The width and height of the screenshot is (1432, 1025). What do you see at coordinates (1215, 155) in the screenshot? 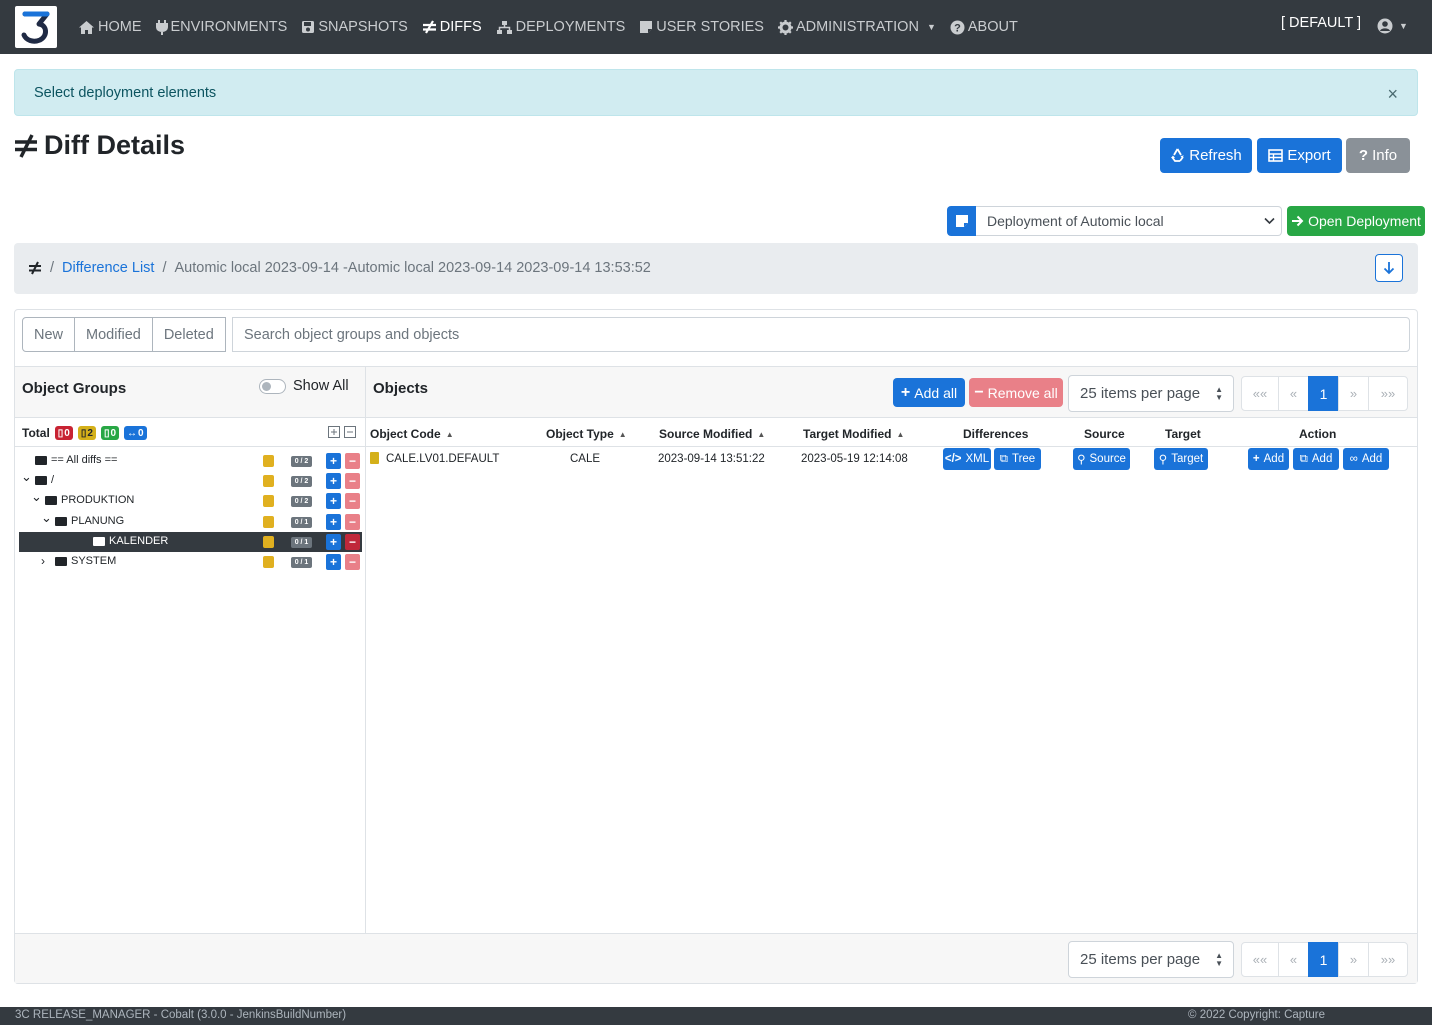
I see `refresh-label: Refresh` at bounding box center [1215, 155].